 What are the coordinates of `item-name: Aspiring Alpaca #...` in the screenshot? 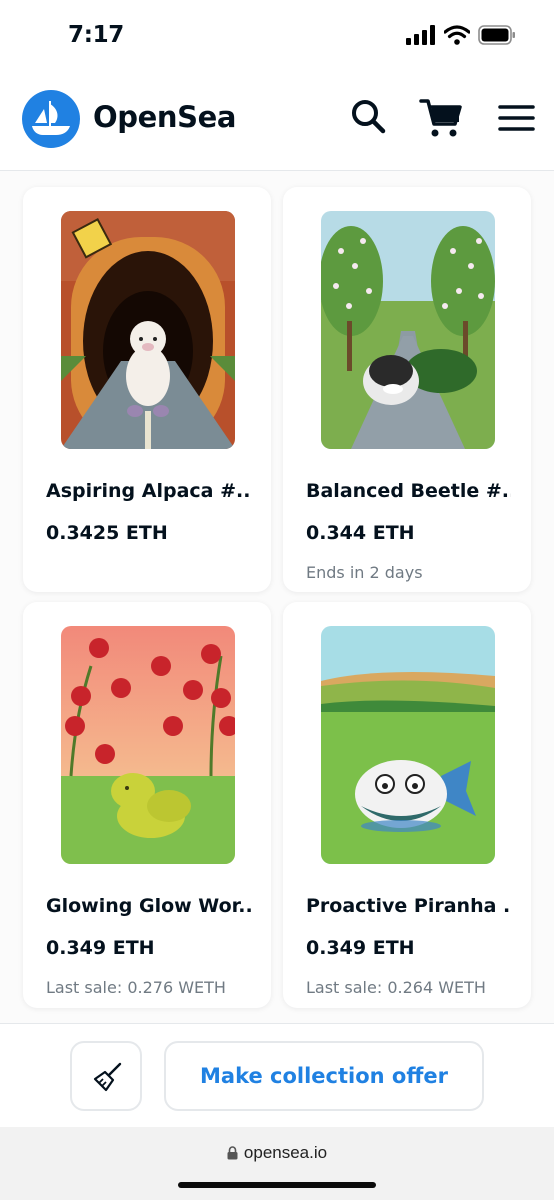 It's located at (148, 491).